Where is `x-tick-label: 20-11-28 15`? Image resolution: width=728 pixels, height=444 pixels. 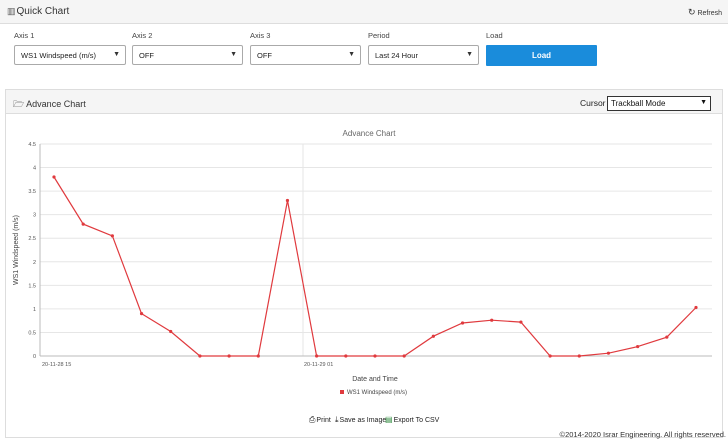 x-tick-label: 20-11-28 15 is located at coordinates (56, 365).